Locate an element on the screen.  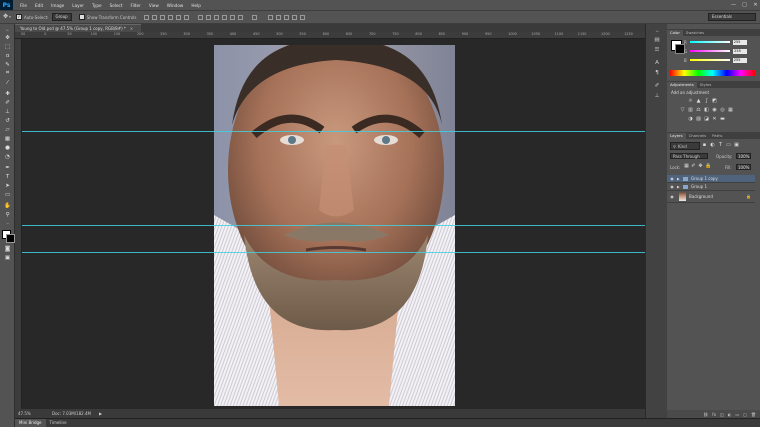
tab-adjustments: Adjustments is located at coordinates (682, 85).